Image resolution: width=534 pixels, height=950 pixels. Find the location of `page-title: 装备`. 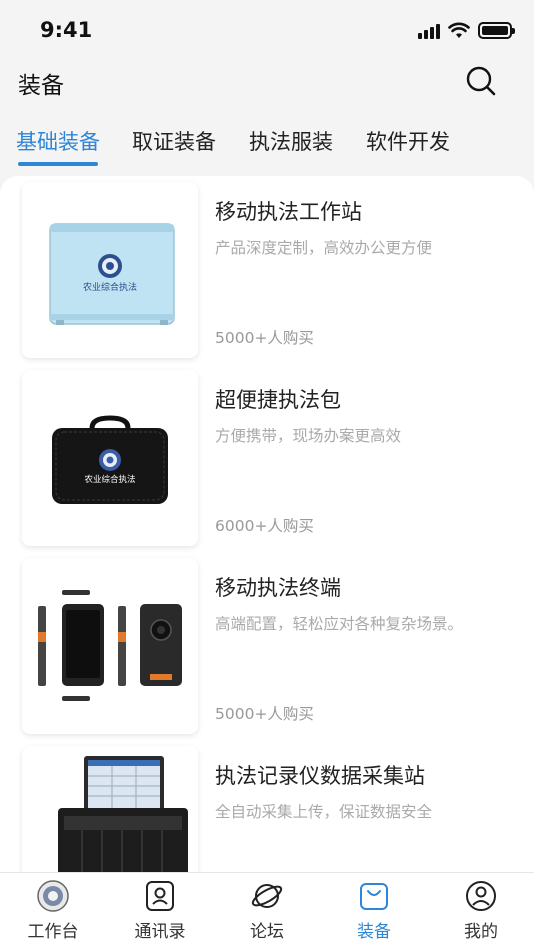

page-title: 装备 is located at coordinates (41, 86).